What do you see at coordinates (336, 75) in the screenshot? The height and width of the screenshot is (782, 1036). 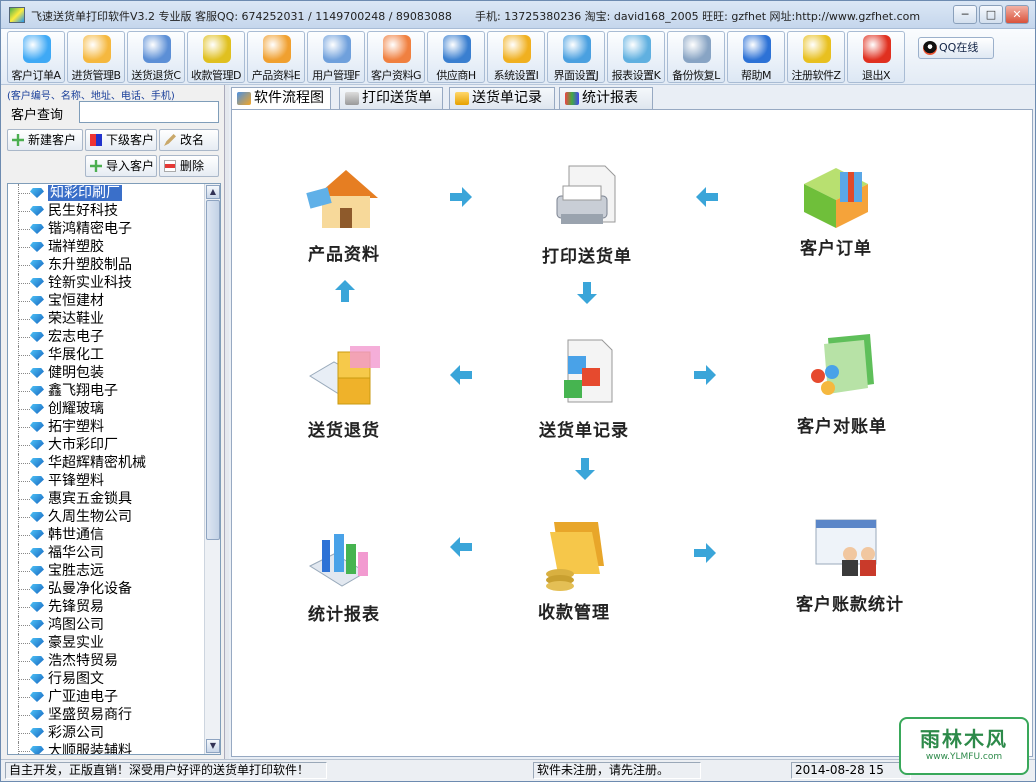 I see `toolbar-button-label: 用户管理F` at bounding box center [336, 75].